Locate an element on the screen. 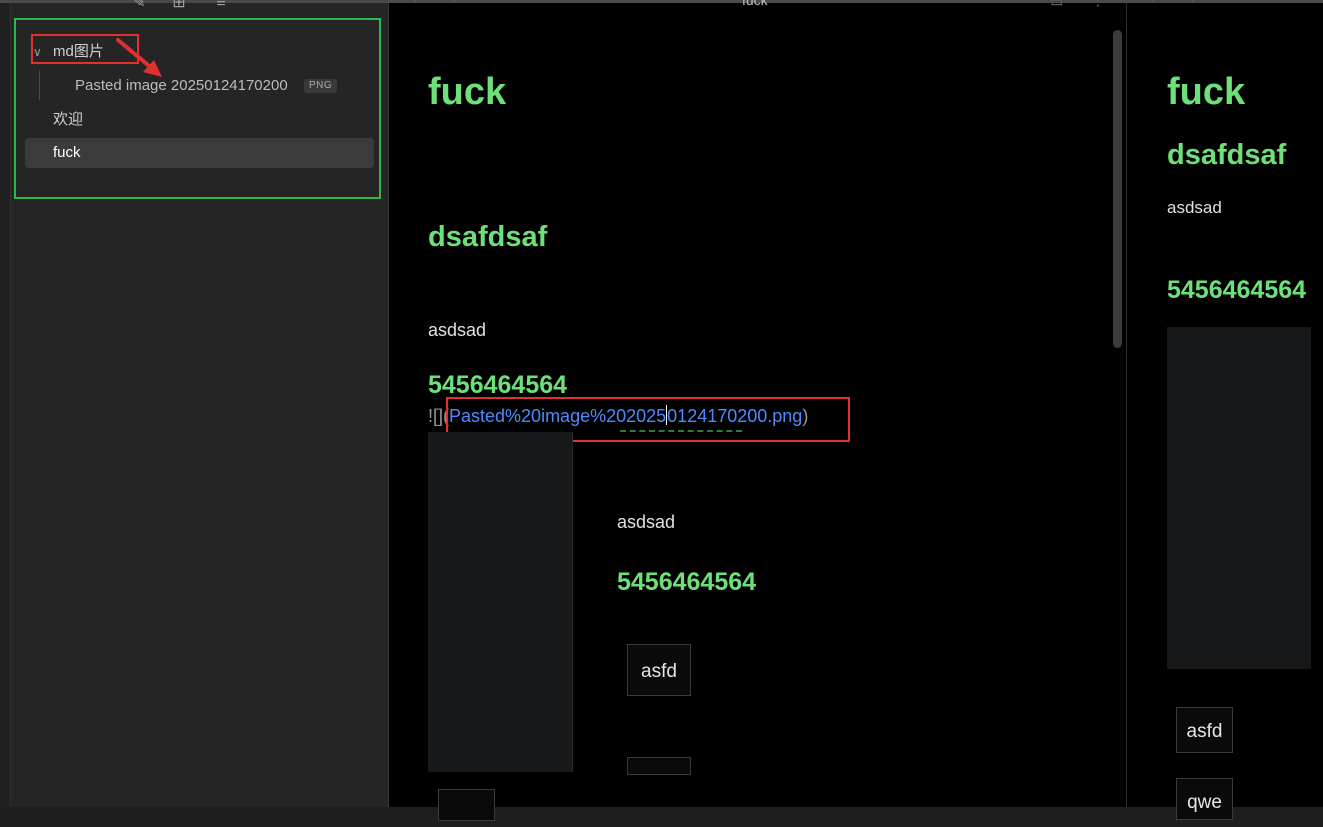 The width and height of the screenshot is (1323, 827). preview-nav-forward-icon: › is located at coordinates (1193, 4).